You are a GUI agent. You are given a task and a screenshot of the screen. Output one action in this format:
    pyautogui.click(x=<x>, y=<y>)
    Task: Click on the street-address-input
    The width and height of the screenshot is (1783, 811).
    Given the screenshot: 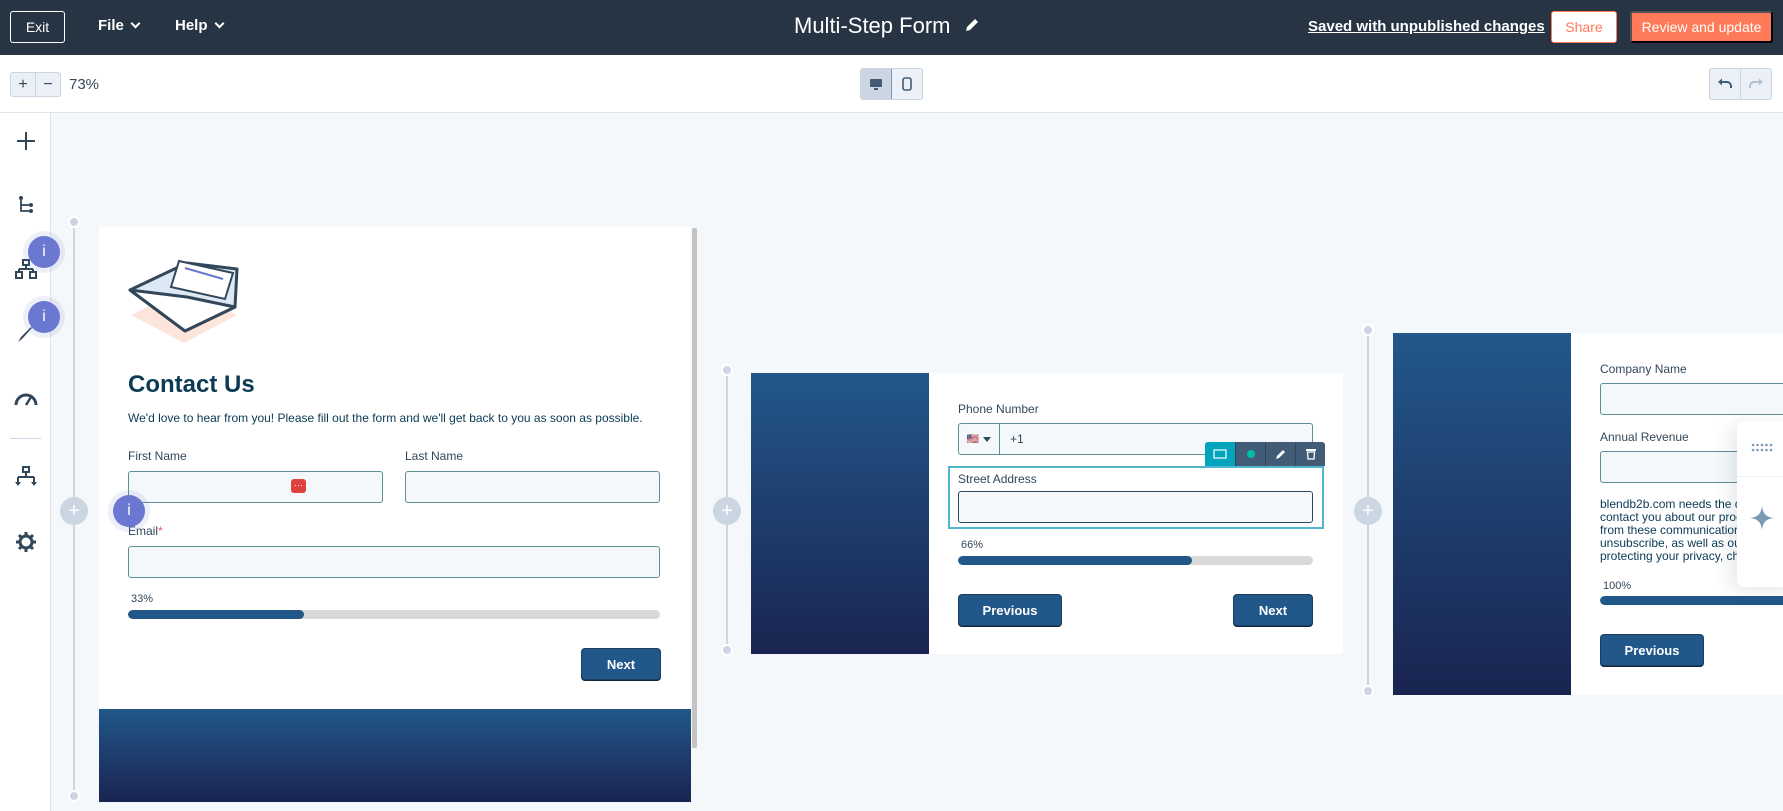 What is the action you would take?
    pyautogui.click(x=1135, y=507)
    